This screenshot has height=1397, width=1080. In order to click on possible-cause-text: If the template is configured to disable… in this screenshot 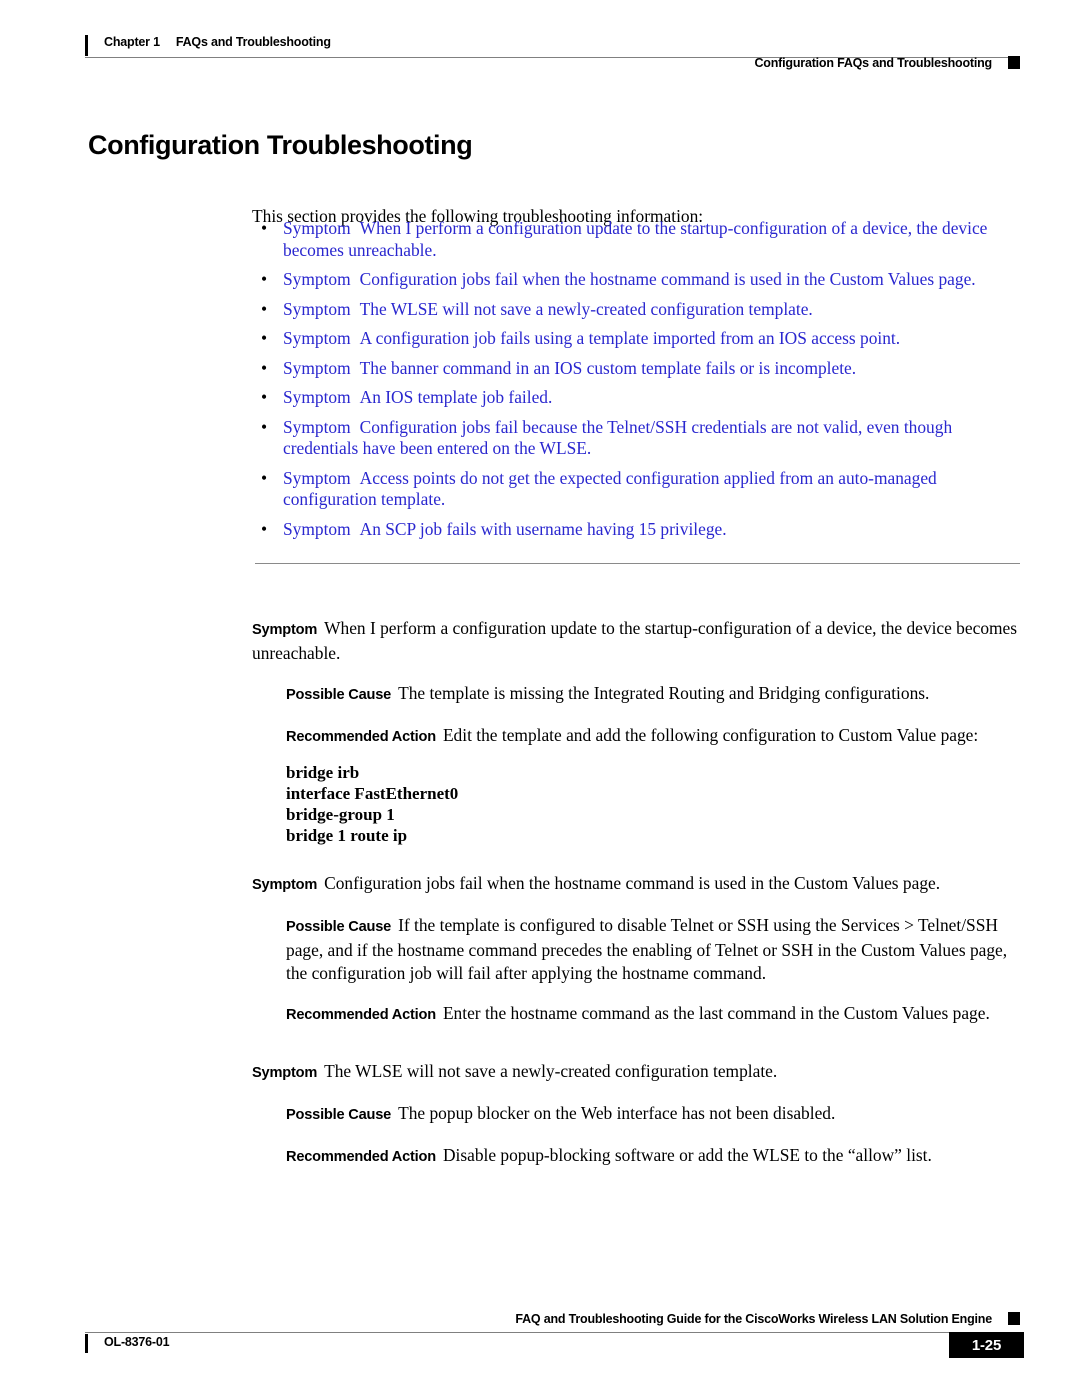, I will do `click(647, 949)`.